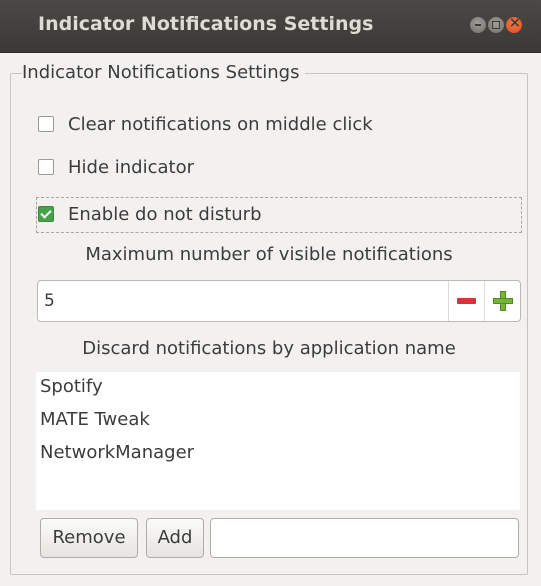 The image size is (541, 586). Describe the element at coordinates (364, 538) in the screenshot. I see `application-name-input` at that location.